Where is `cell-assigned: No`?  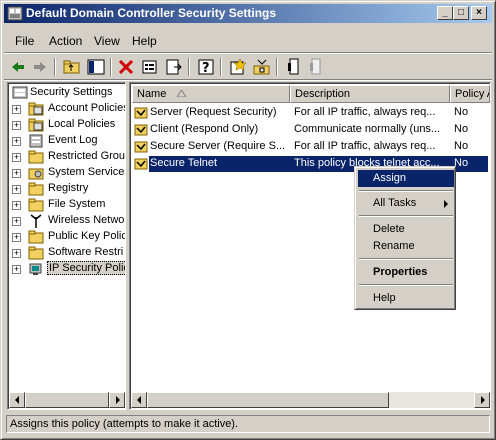
cell-assigned: No is located at coordinates (461, 129).